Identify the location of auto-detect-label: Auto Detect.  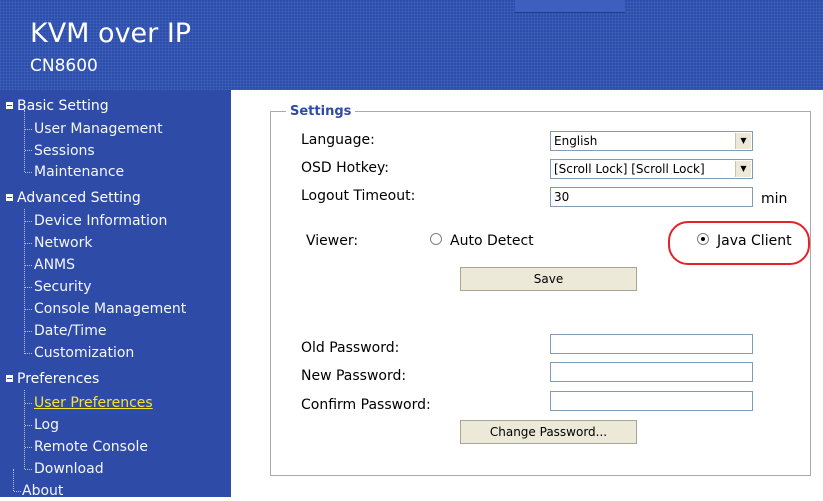
(492, 241).